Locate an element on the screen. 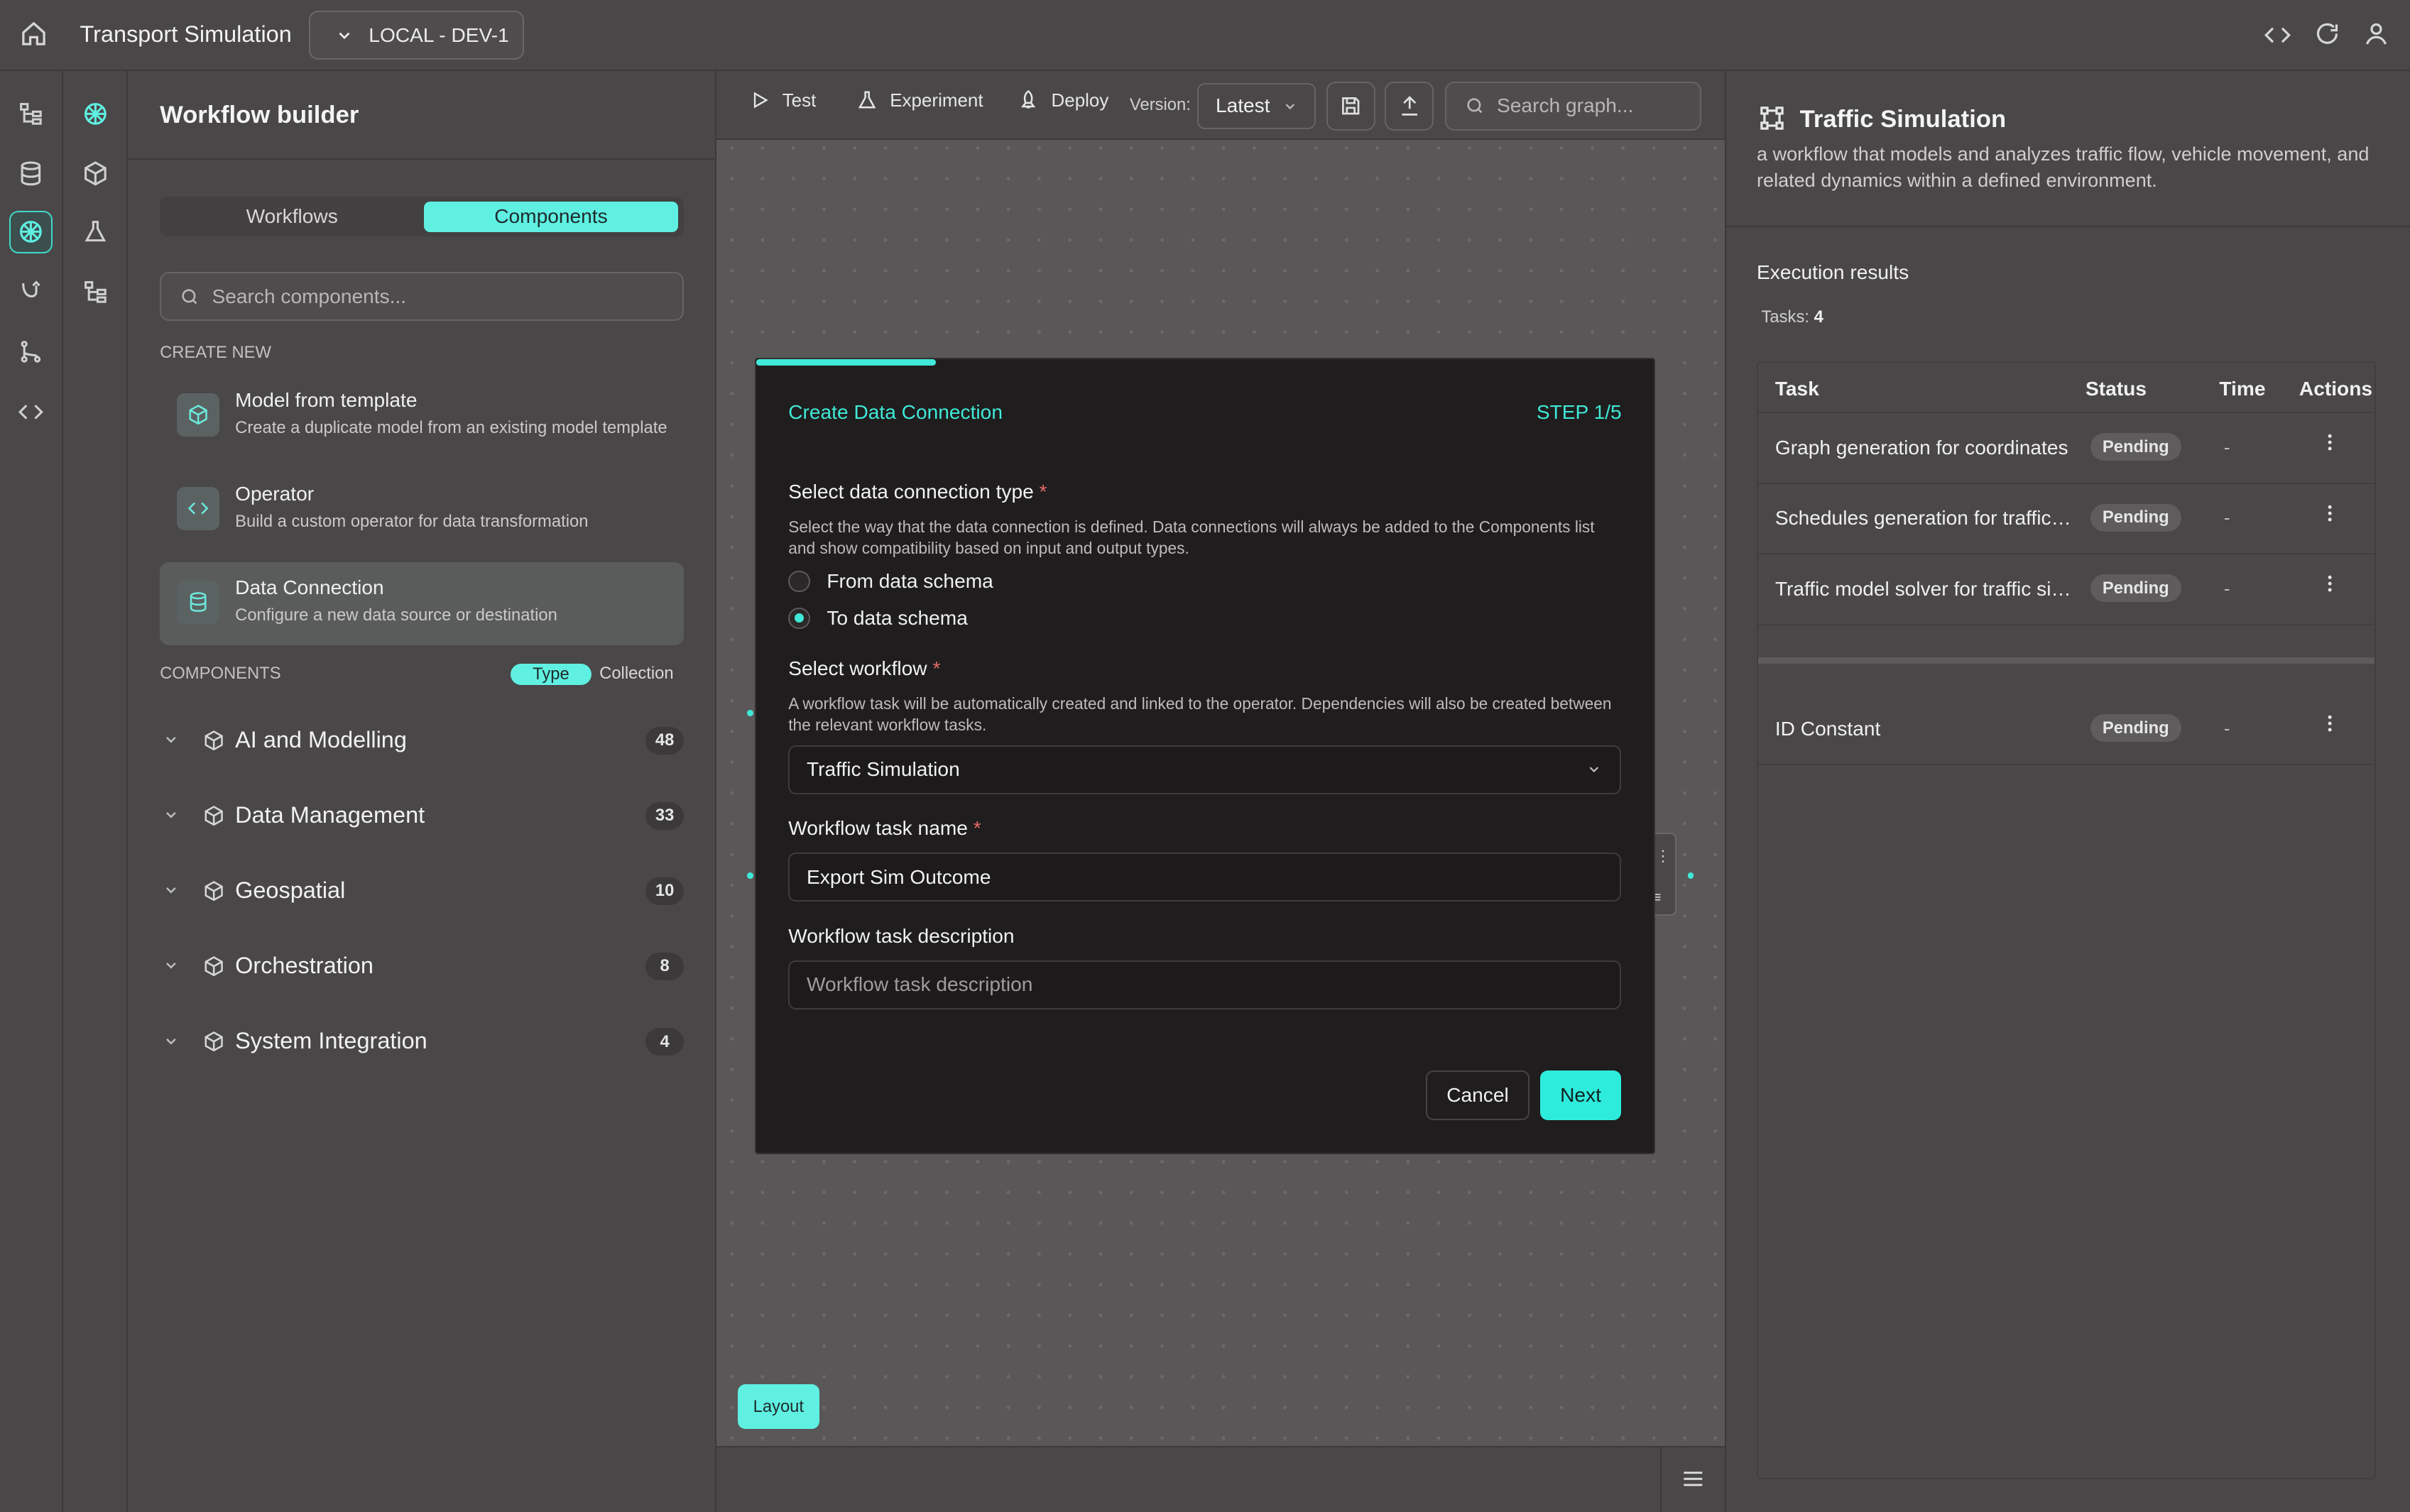 Image resolution: width=2410 pixels, height=1512 pixels. version-select: Latest is located at coordinates (1256, 106).